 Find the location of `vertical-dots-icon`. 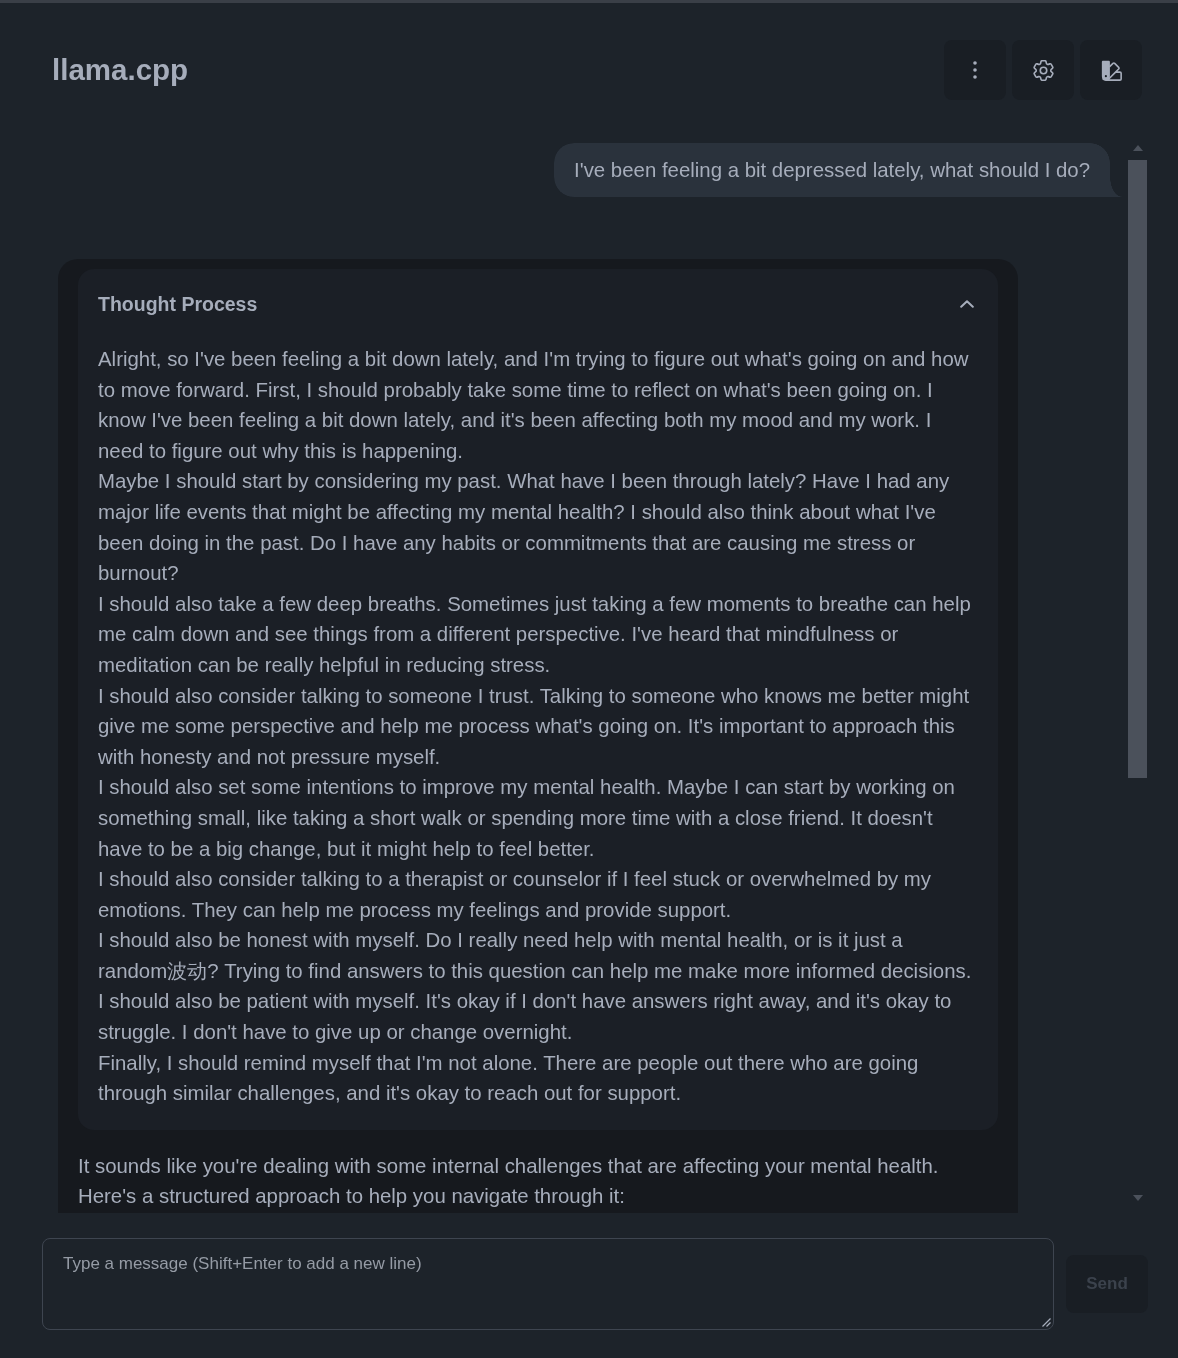

vertical-dots-icon is located at coordinates (975, 70).